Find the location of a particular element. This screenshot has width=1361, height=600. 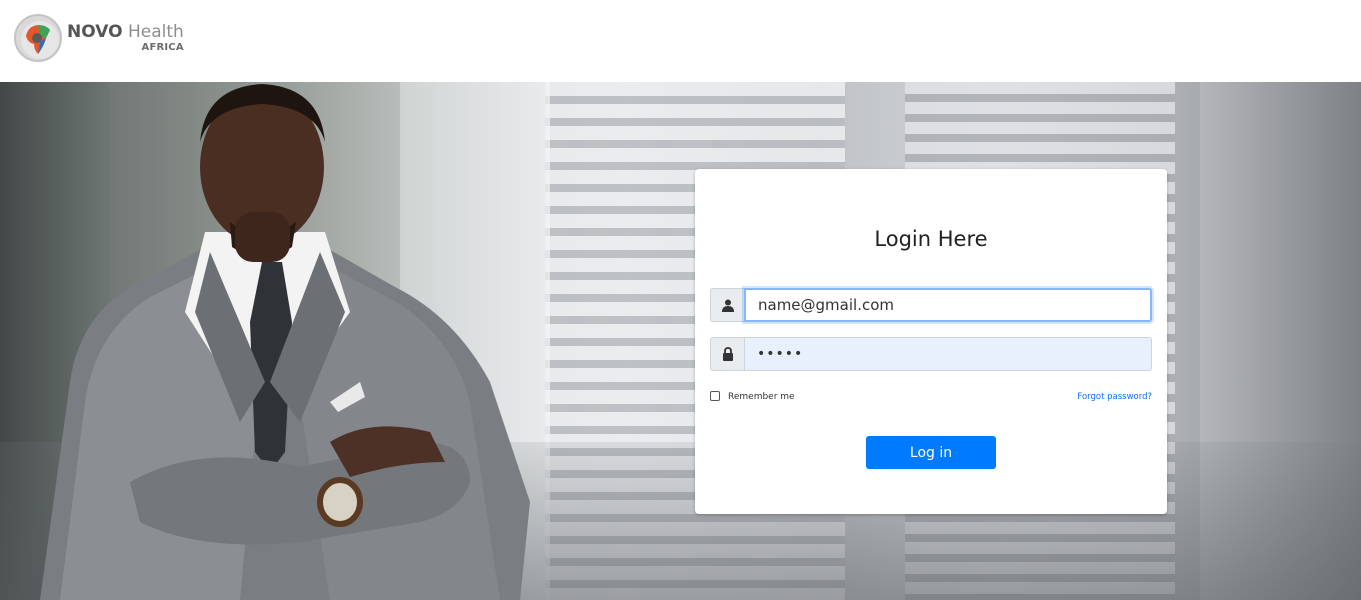

login-button: Log in is located at coordinates (931, 452).